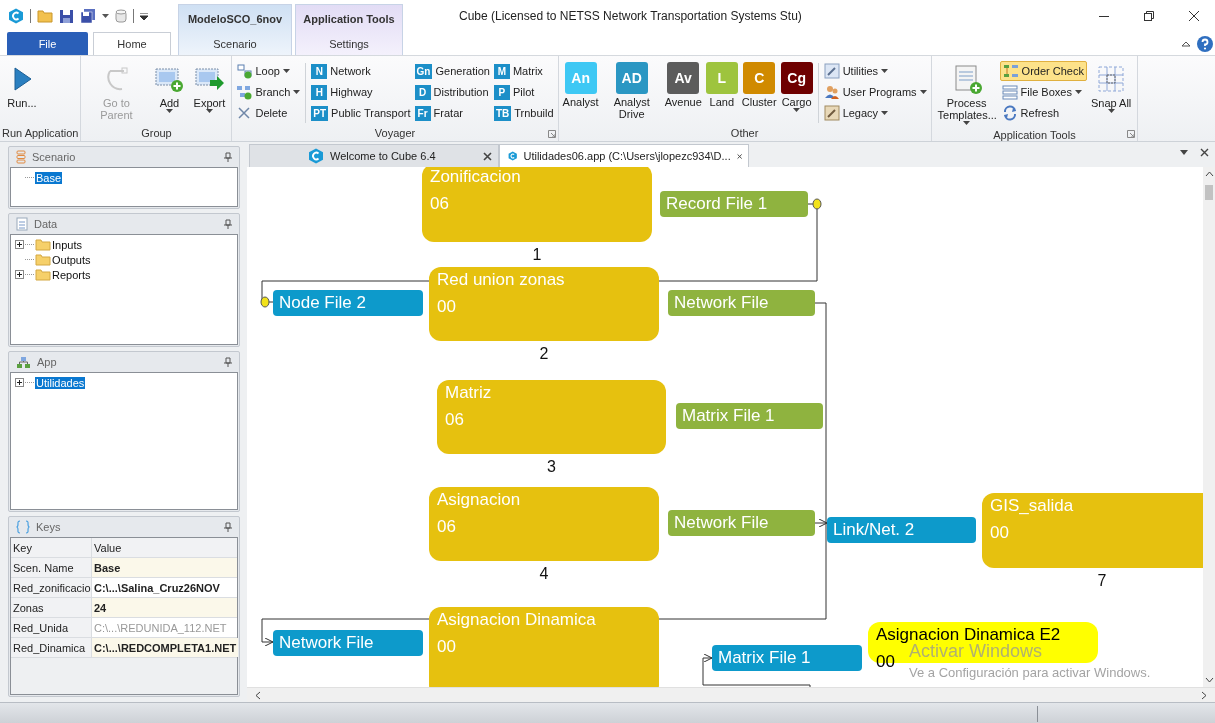 Image resolution: width=1215 pixels, height=723 pixels. What do you see at coordinates (523, 92) in the screenshot?
I see `ribbon-button: P Pilot` at bounding box center [523, 92].